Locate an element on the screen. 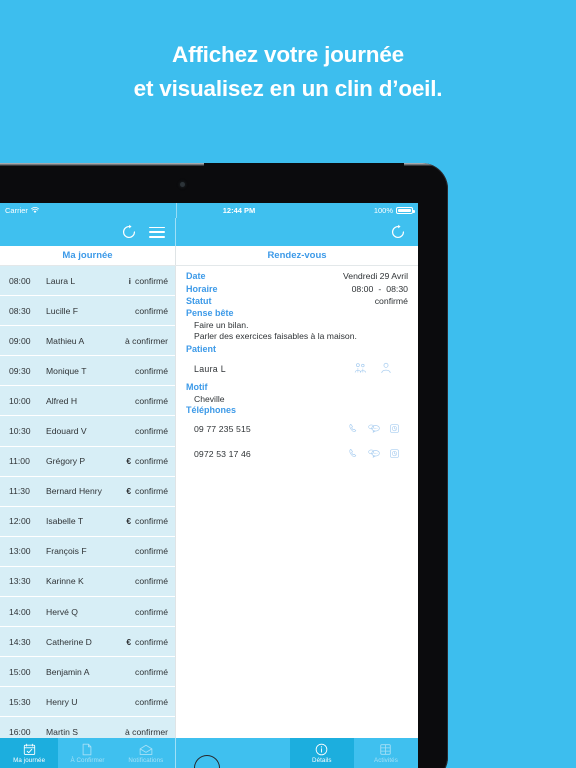  appointment-row: 16:00 Martin S à confirmer is located at coordinates (87, 727).